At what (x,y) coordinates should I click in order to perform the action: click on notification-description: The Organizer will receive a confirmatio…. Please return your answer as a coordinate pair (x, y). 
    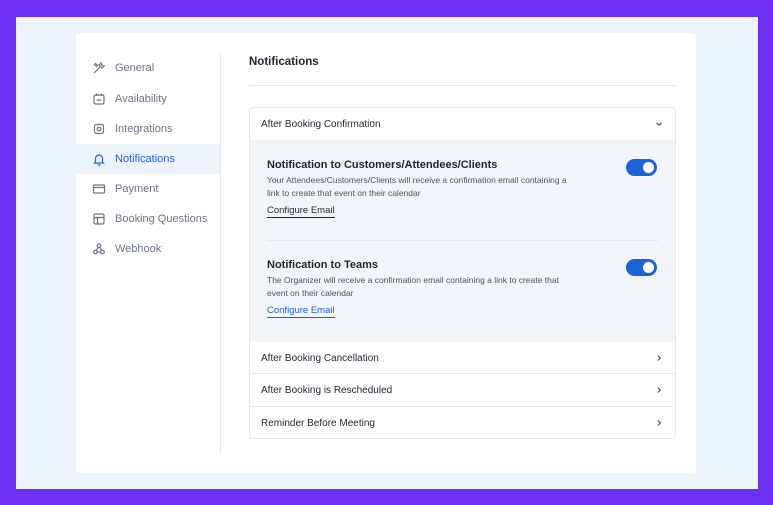
    Looking at the image, I should click on (413, 286).